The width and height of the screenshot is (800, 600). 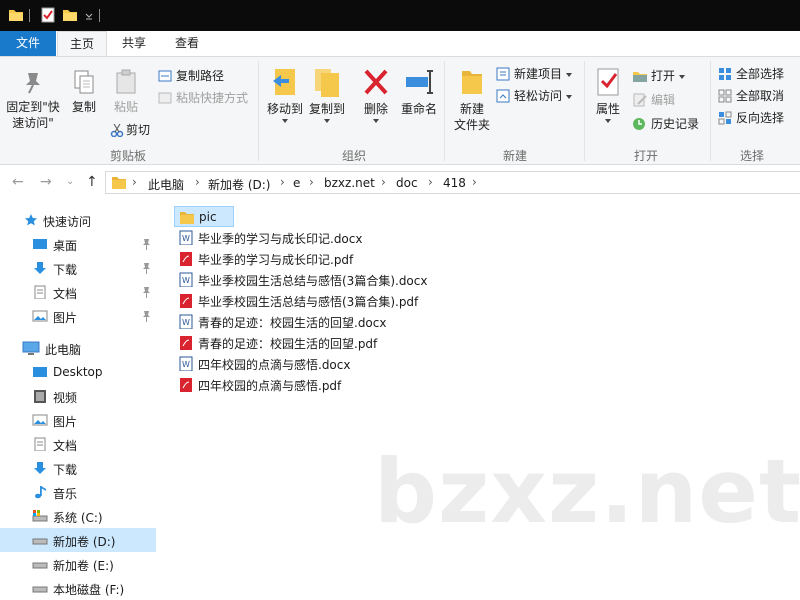 I want to click on recent-locations-chevron-icon: ⌄, so click(x=70, y=181).